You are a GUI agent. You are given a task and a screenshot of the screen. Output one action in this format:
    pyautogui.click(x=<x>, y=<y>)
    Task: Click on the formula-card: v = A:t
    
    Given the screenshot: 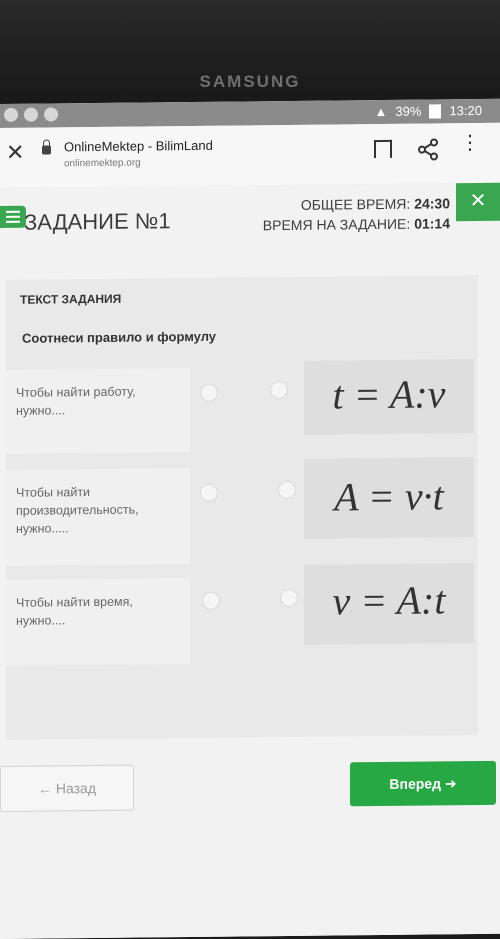 What is the action you would take?
    pyautogui.click(x=389, y=604)
    